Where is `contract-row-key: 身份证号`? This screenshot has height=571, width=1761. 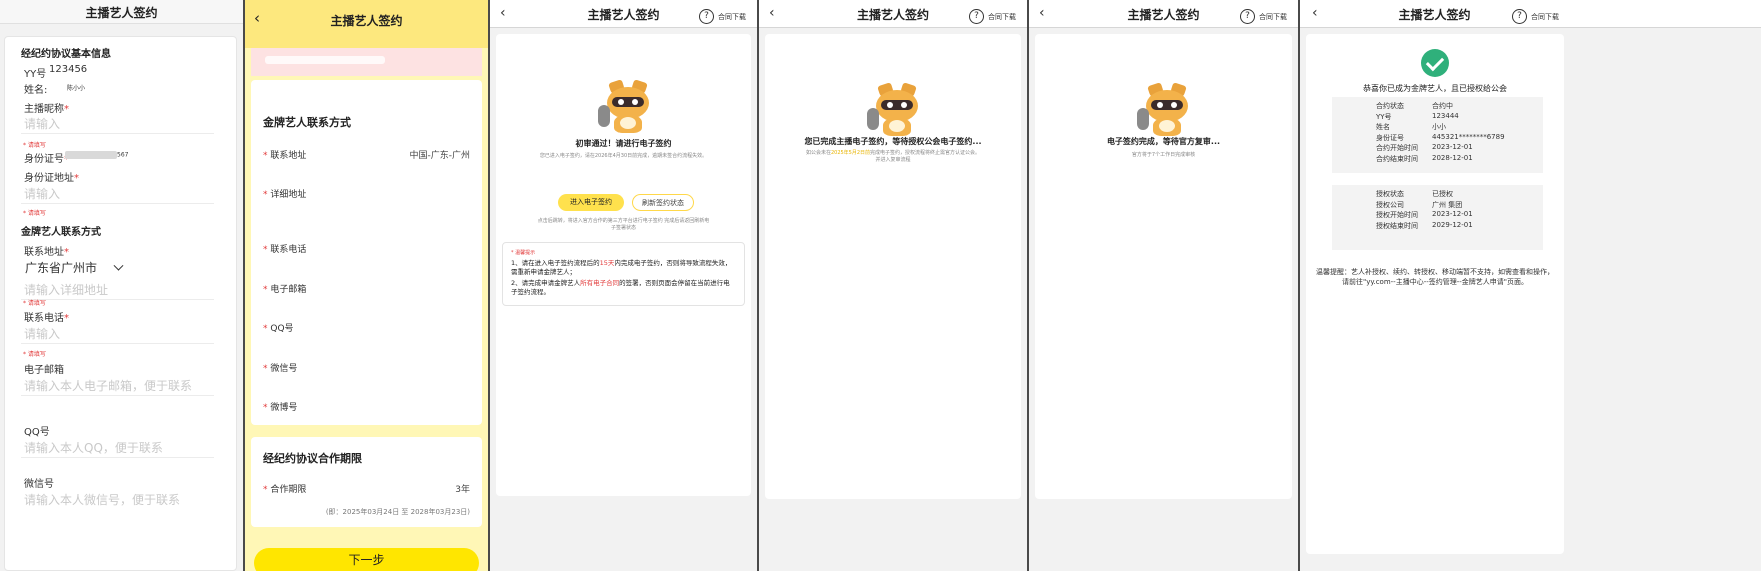 contract-row-key: 身份证号 is located at coordinates (1390, 137).